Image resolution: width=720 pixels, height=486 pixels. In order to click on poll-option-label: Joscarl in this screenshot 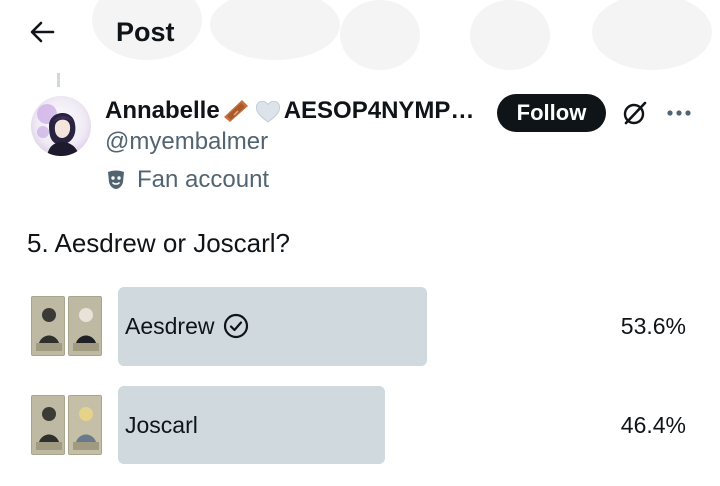, I will do `click(161, 425)`.